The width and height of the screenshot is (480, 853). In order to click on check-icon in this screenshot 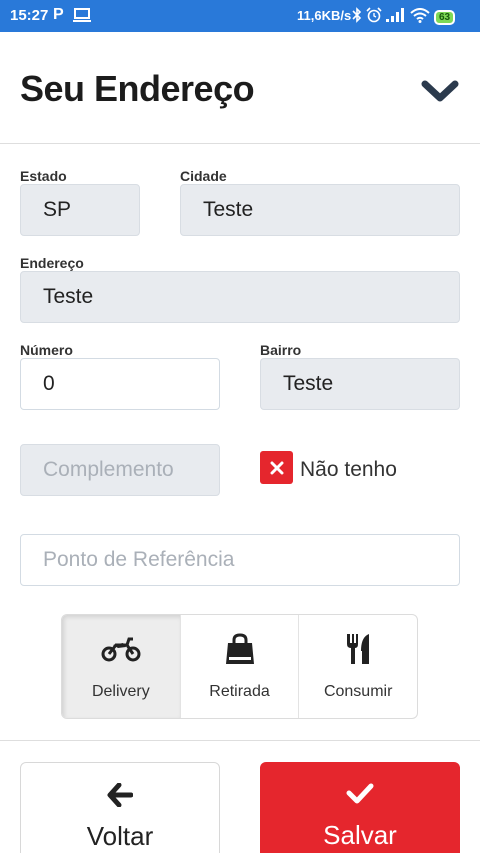, I will do `click(360, 793)`.